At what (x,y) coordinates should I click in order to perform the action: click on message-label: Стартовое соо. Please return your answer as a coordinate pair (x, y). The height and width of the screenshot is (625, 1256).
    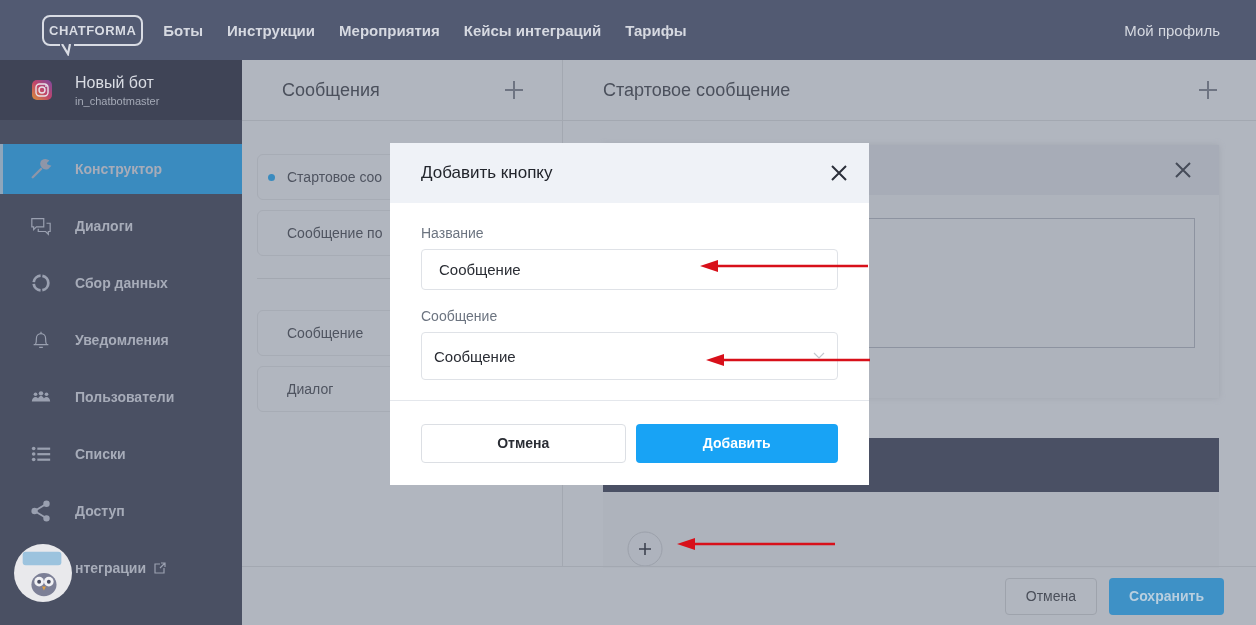
    Looking at the image, I should click on (335, 177).